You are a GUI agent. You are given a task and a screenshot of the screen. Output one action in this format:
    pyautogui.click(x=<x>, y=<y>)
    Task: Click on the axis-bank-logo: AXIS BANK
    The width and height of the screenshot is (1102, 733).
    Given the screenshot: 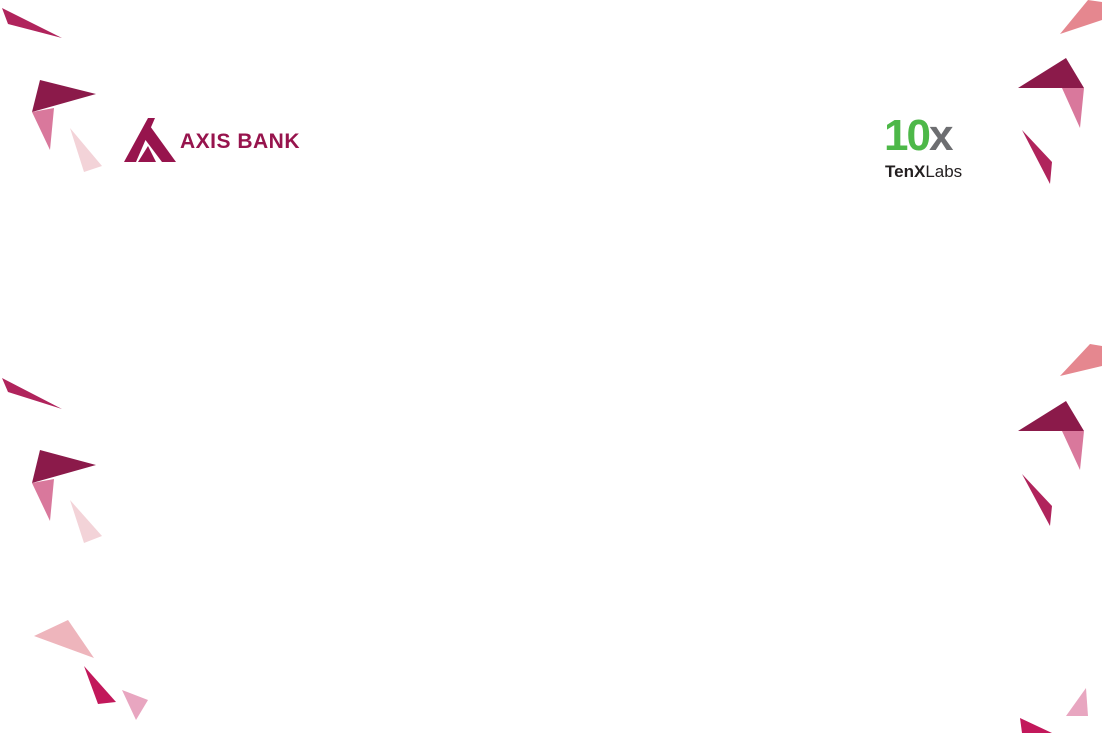 What is the action you would take?
    pyautogui.click(x=222, y=140)
    